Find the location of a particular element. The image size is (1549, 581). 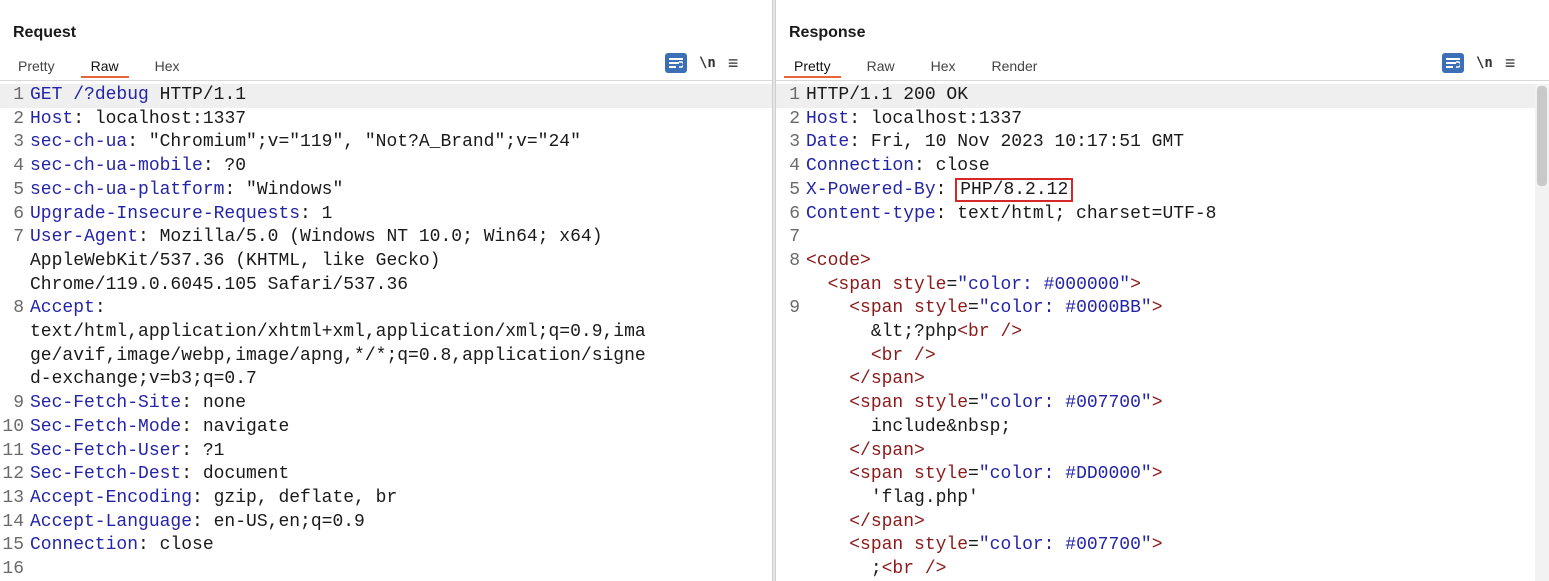

response-line-code: Content-type: text/html; charset=UTF-8 is located at coordinates (1177, 215).